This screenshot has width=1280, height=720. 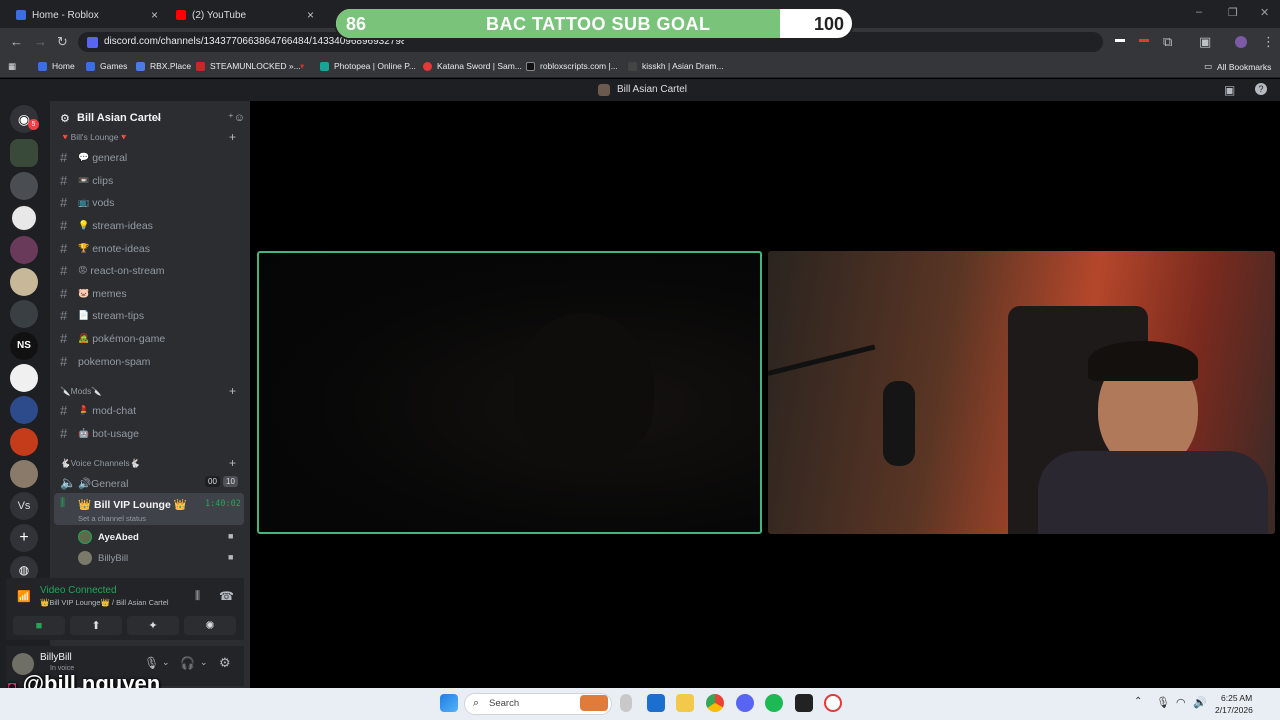 I want to click on pin-icon: ▾, so click(x=302, y=66).